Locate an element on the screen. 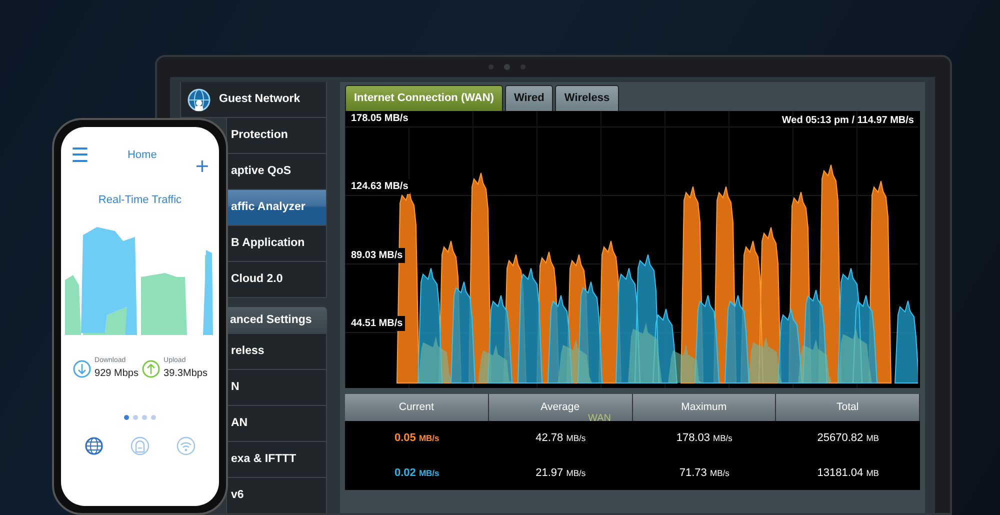 The image size is (1000, 515). sidebar-item: Guest Network is located at coordinates (253, 100).